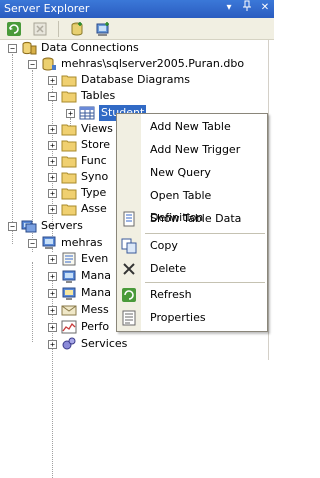 Image resolution: width=320 pixels, height=478 pixels. What do you see at coordinates (94, 192) in the screenshot?
I see `tree-label: Type` at bounding box center [94, 192].